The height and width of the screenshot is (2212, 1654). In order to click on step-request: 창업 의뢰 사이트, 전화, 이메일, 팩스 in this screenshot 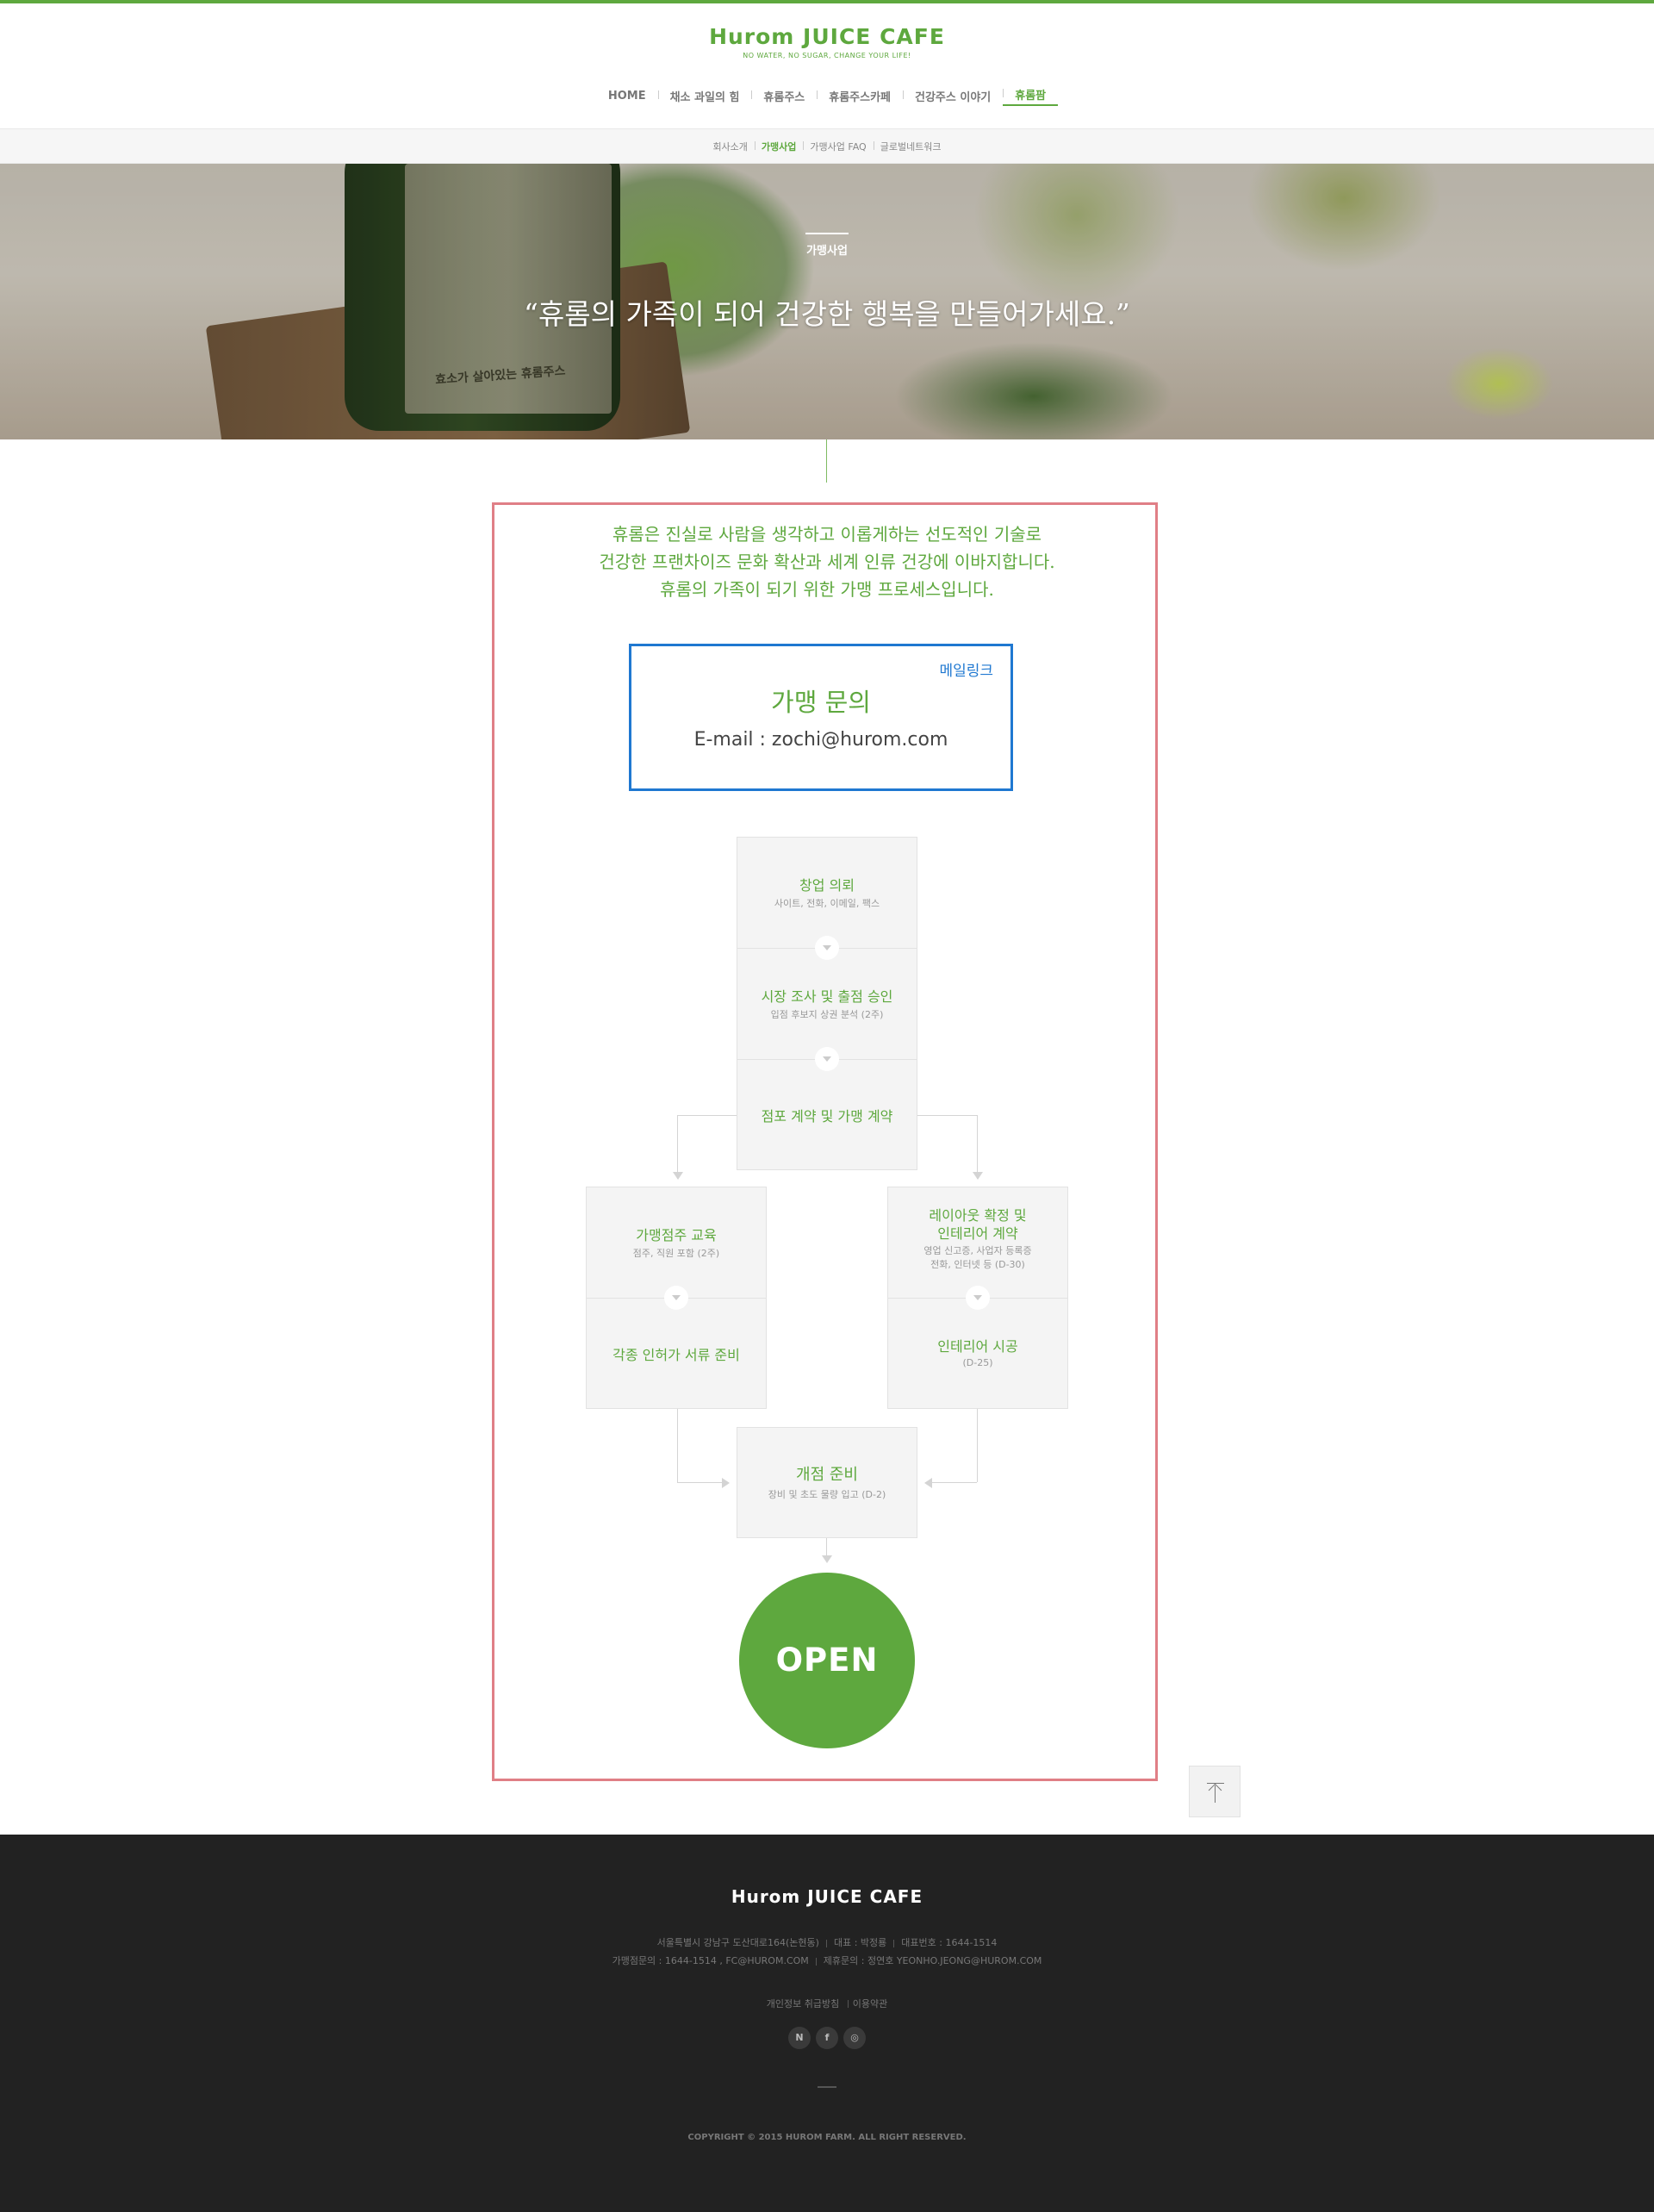, I will do `click(827, 892)`.